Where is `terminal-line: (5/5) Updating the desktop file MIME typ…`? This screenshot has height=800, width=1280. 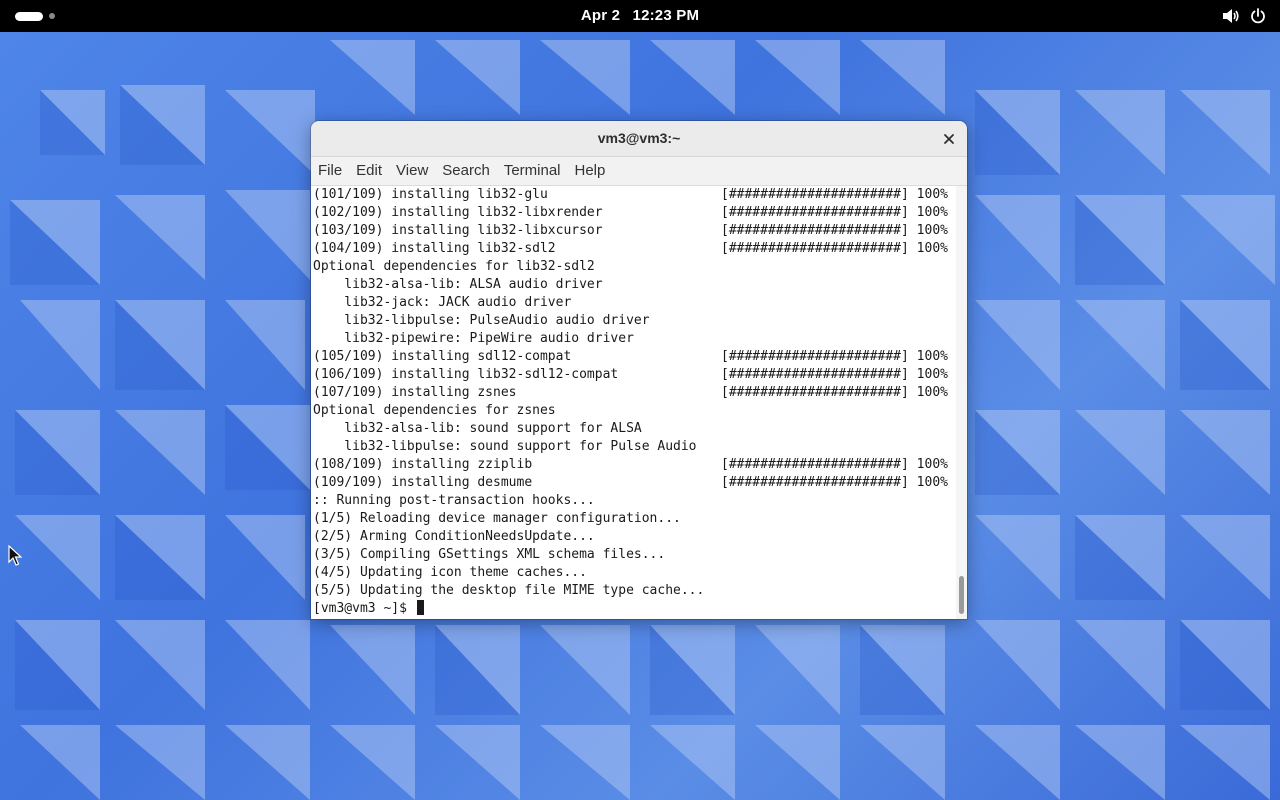 terminal-line: (5/5) Updating the desktop file MIME typ… is located at coordinates (509, 590).